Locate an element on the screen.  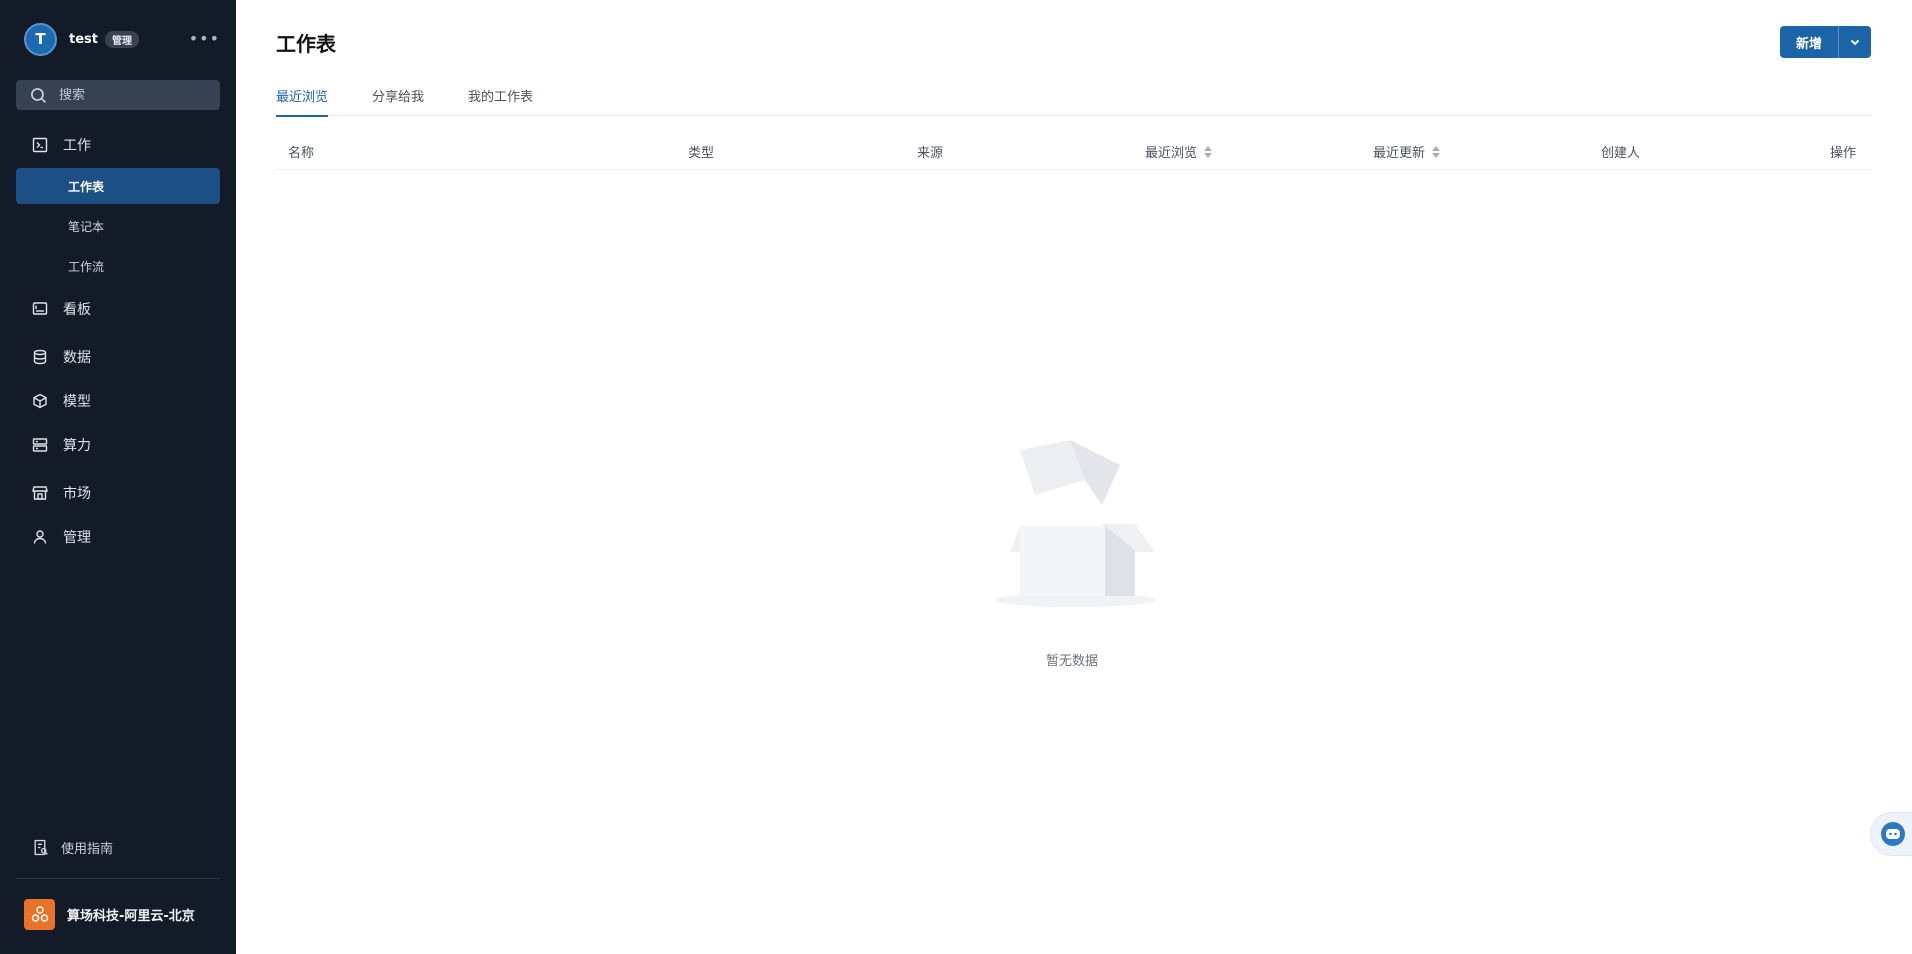
org-name: 算场科技-阿里云-北京 is located at coordinates (131, 916).